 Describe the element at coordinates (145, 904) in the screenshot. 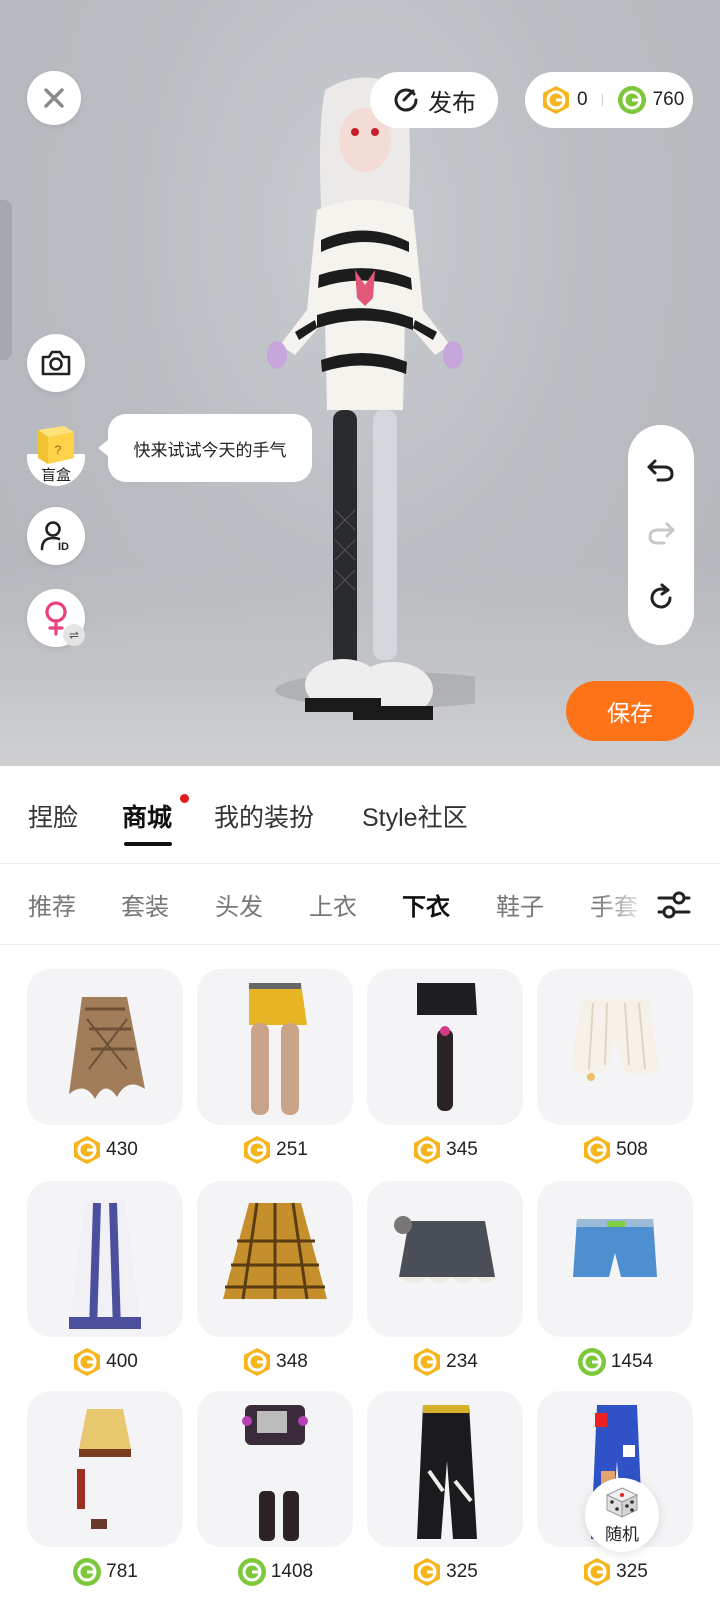

I see `category-sets: 套装` at that location.